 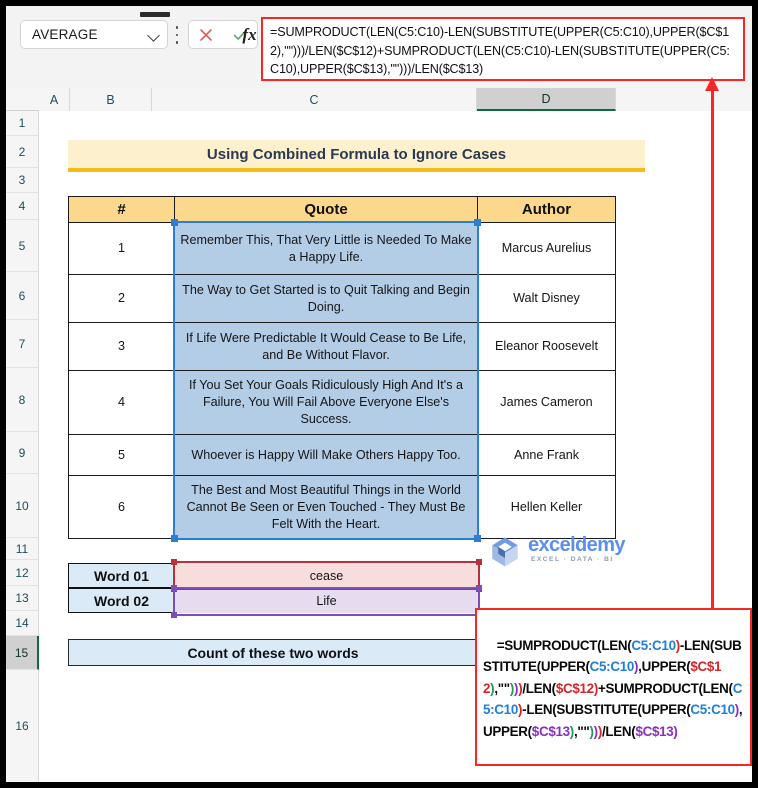 I want to click on word-01-label: Word 01, so click(x=121, y=575).